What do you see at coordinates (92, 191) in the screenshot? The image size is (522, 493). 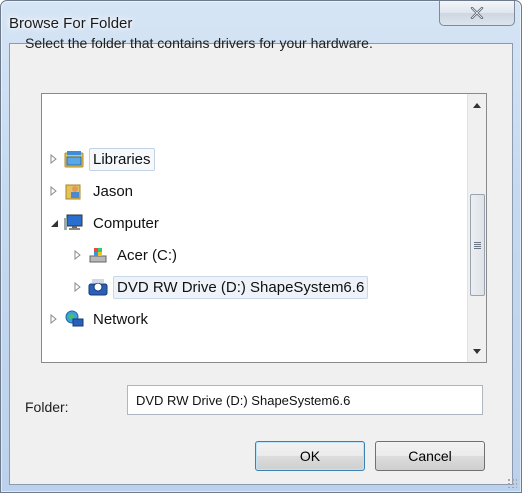 I see `tree-item-jason: Jason` at bounding box center [92, 191].